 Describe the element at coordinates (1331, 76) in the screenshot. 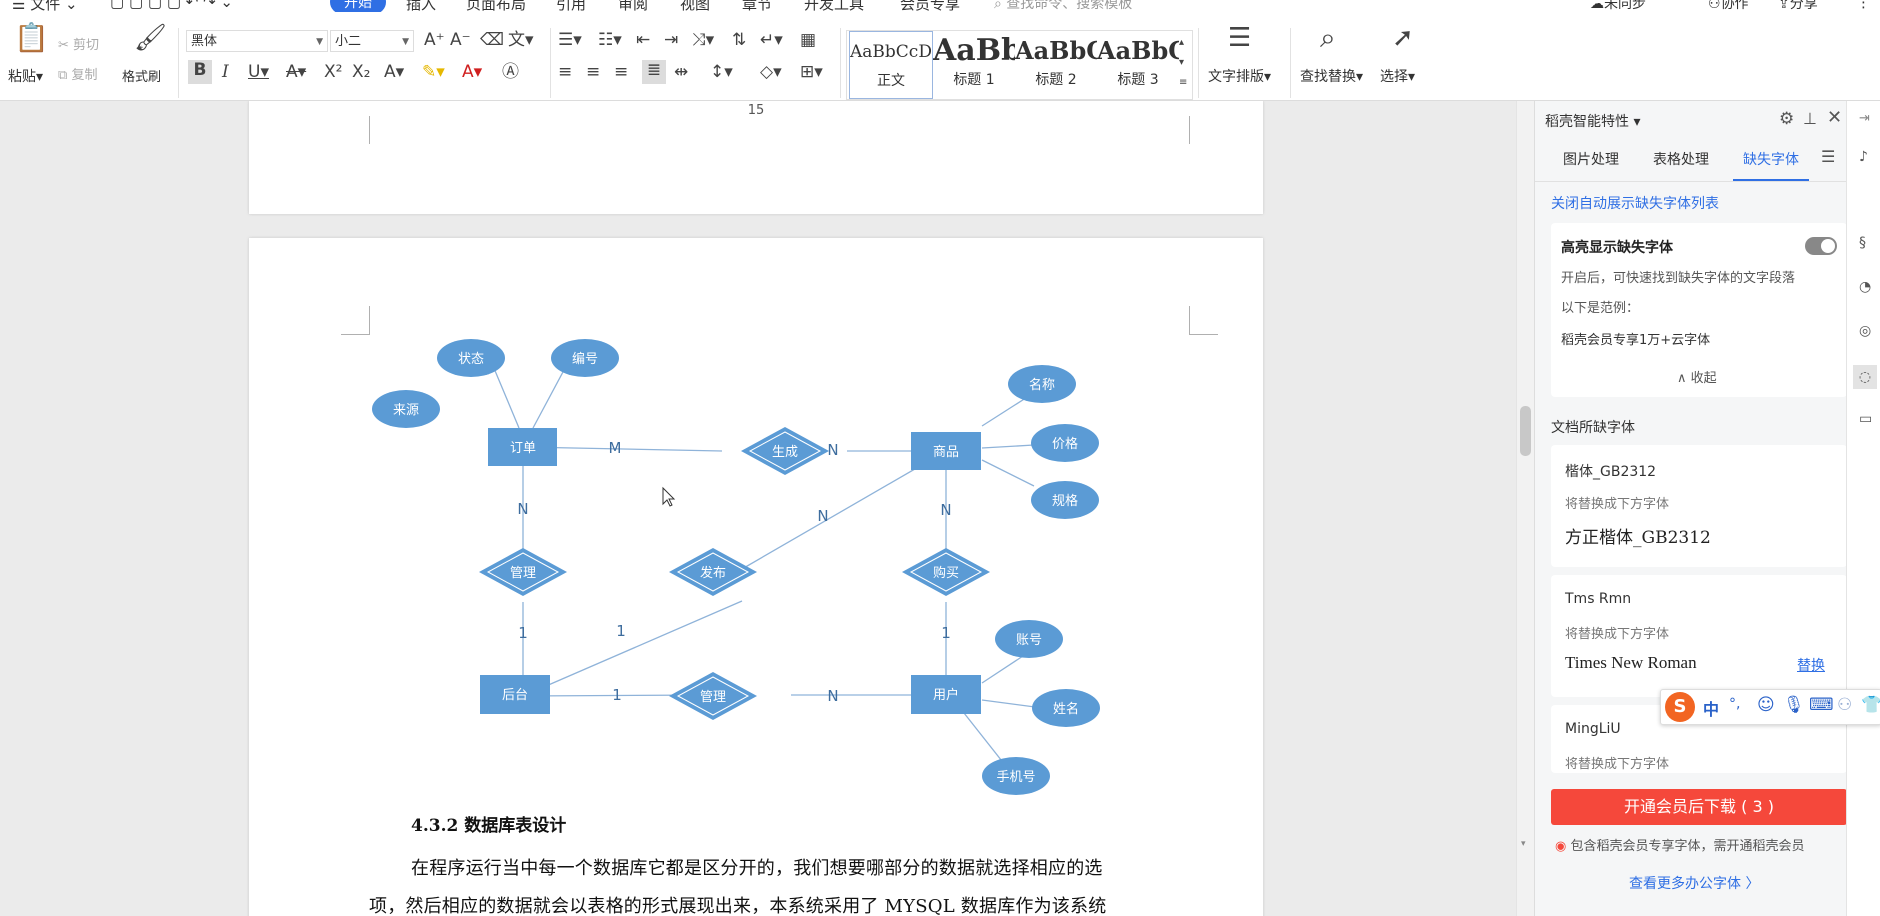

I see `find-replace-button: 查找替换▾` at that location.